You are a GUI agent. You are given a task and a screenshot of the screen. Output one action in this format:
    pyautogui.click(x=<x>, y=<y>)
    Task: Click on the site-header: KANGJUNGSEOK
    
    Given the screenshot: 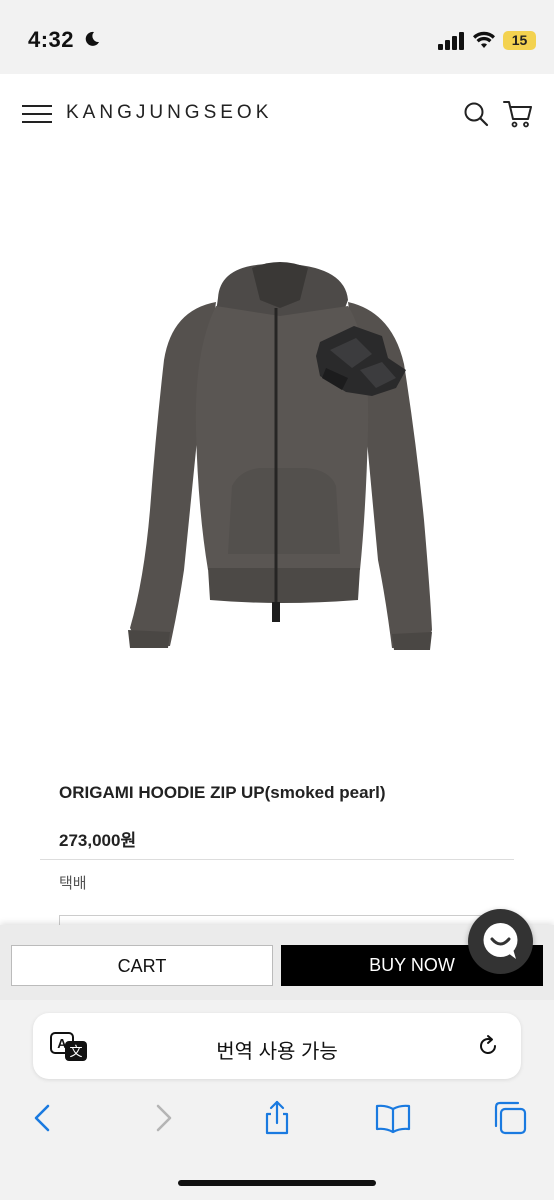 What is the action you would take?
    pyautogui.click(x=277, y=114)
    